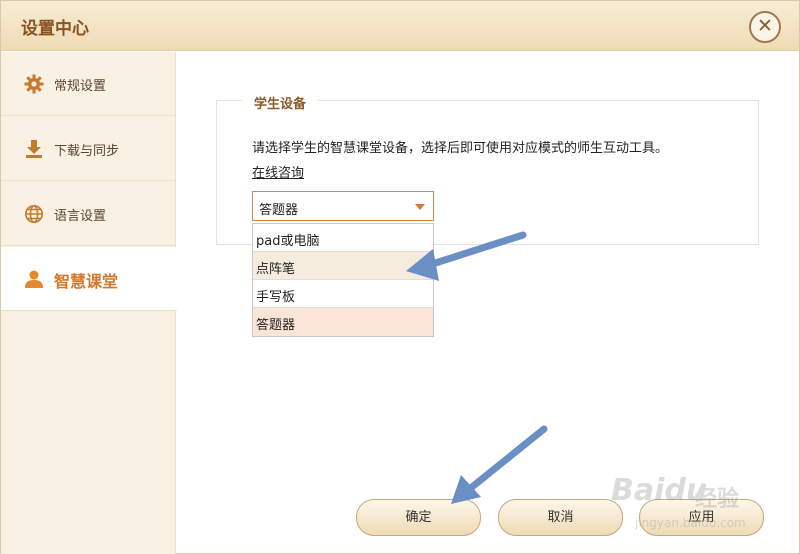 The width and height of the screenshot is (800, 554). Describe the element at coordinates (55, 29) in the screenshot. I see `window-title: 设置中心` at that location.